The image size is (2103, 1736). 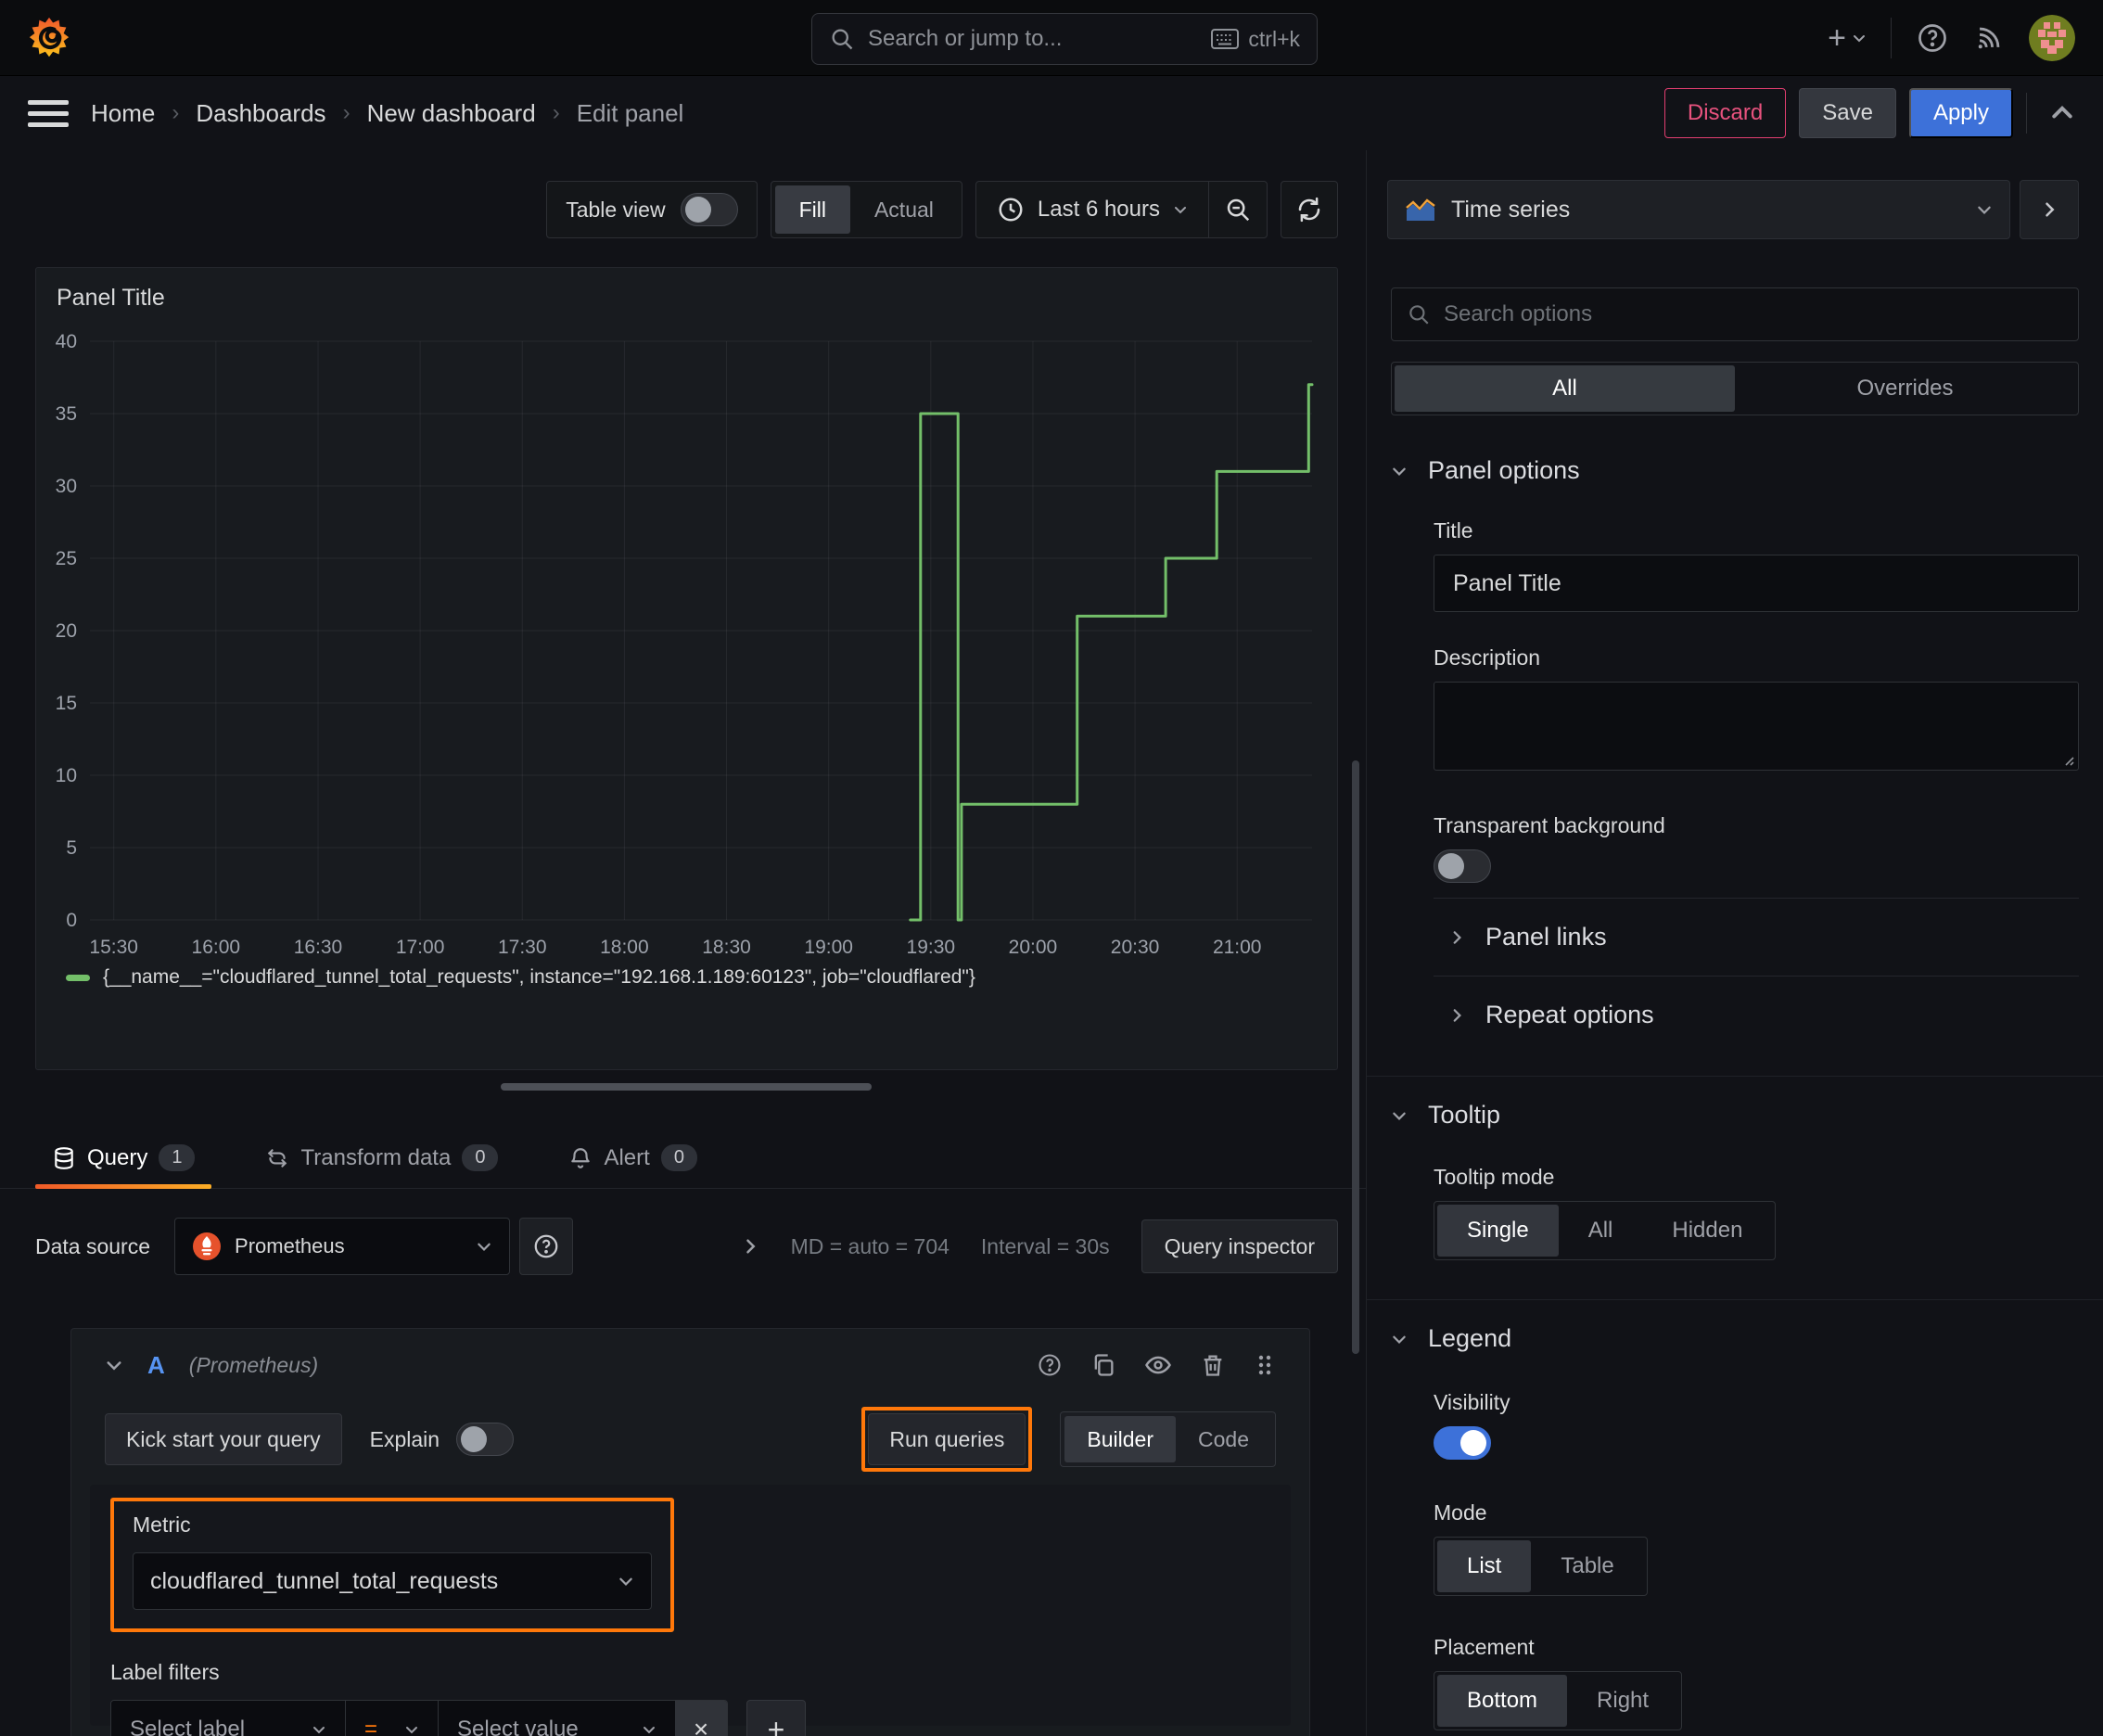 What do you see at coordinates (1498, 1231) in the screenshot?
I see `tooltip-single-option: Single` at bounding box center [1498, 1231].